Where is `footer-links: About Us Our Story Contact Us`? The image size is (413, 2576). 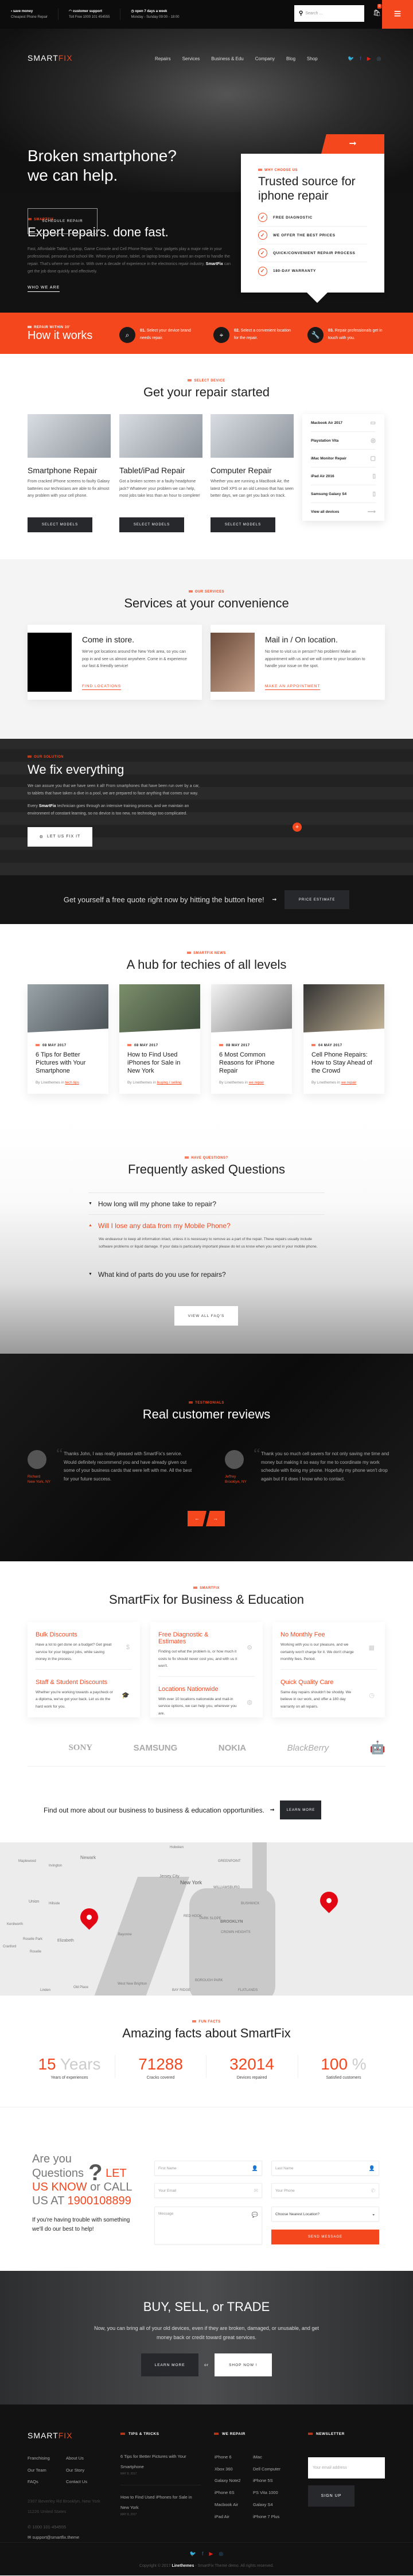 footer-links: About Us Our Story Contact Us is located at coordinates (76, 2470).